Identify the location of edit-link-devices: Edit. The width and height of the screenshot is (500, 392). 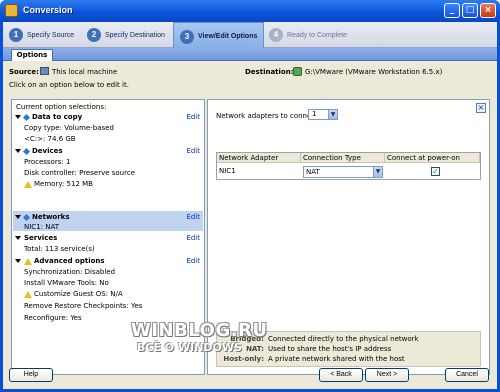
(193, 151).